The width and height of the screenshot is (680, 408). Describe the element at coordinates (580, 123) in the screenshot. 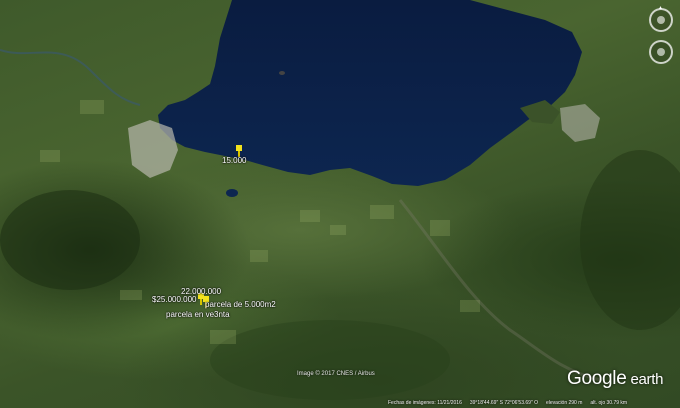

I see `town-east` at that location.